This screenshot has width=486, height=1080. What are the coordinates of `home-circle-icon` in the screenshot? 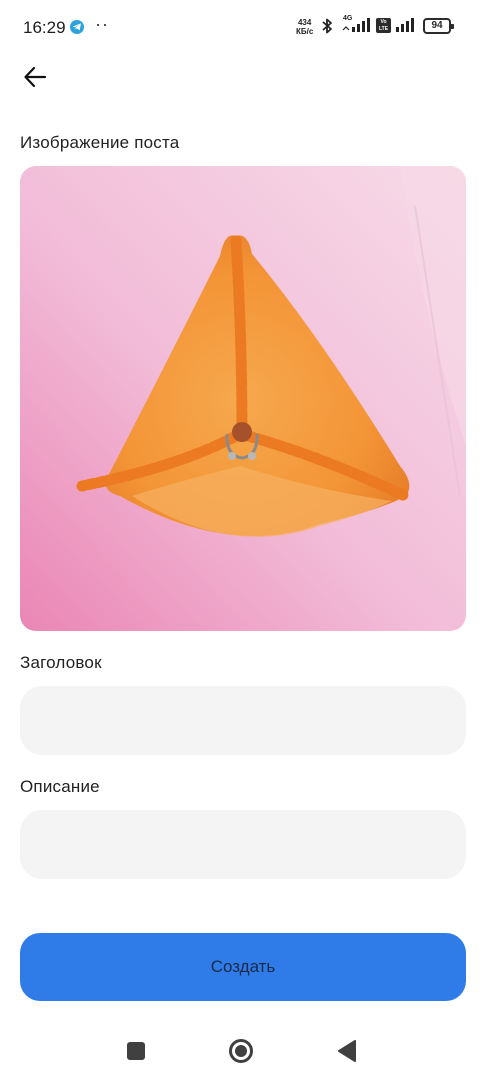 It's located at (241, 1051).